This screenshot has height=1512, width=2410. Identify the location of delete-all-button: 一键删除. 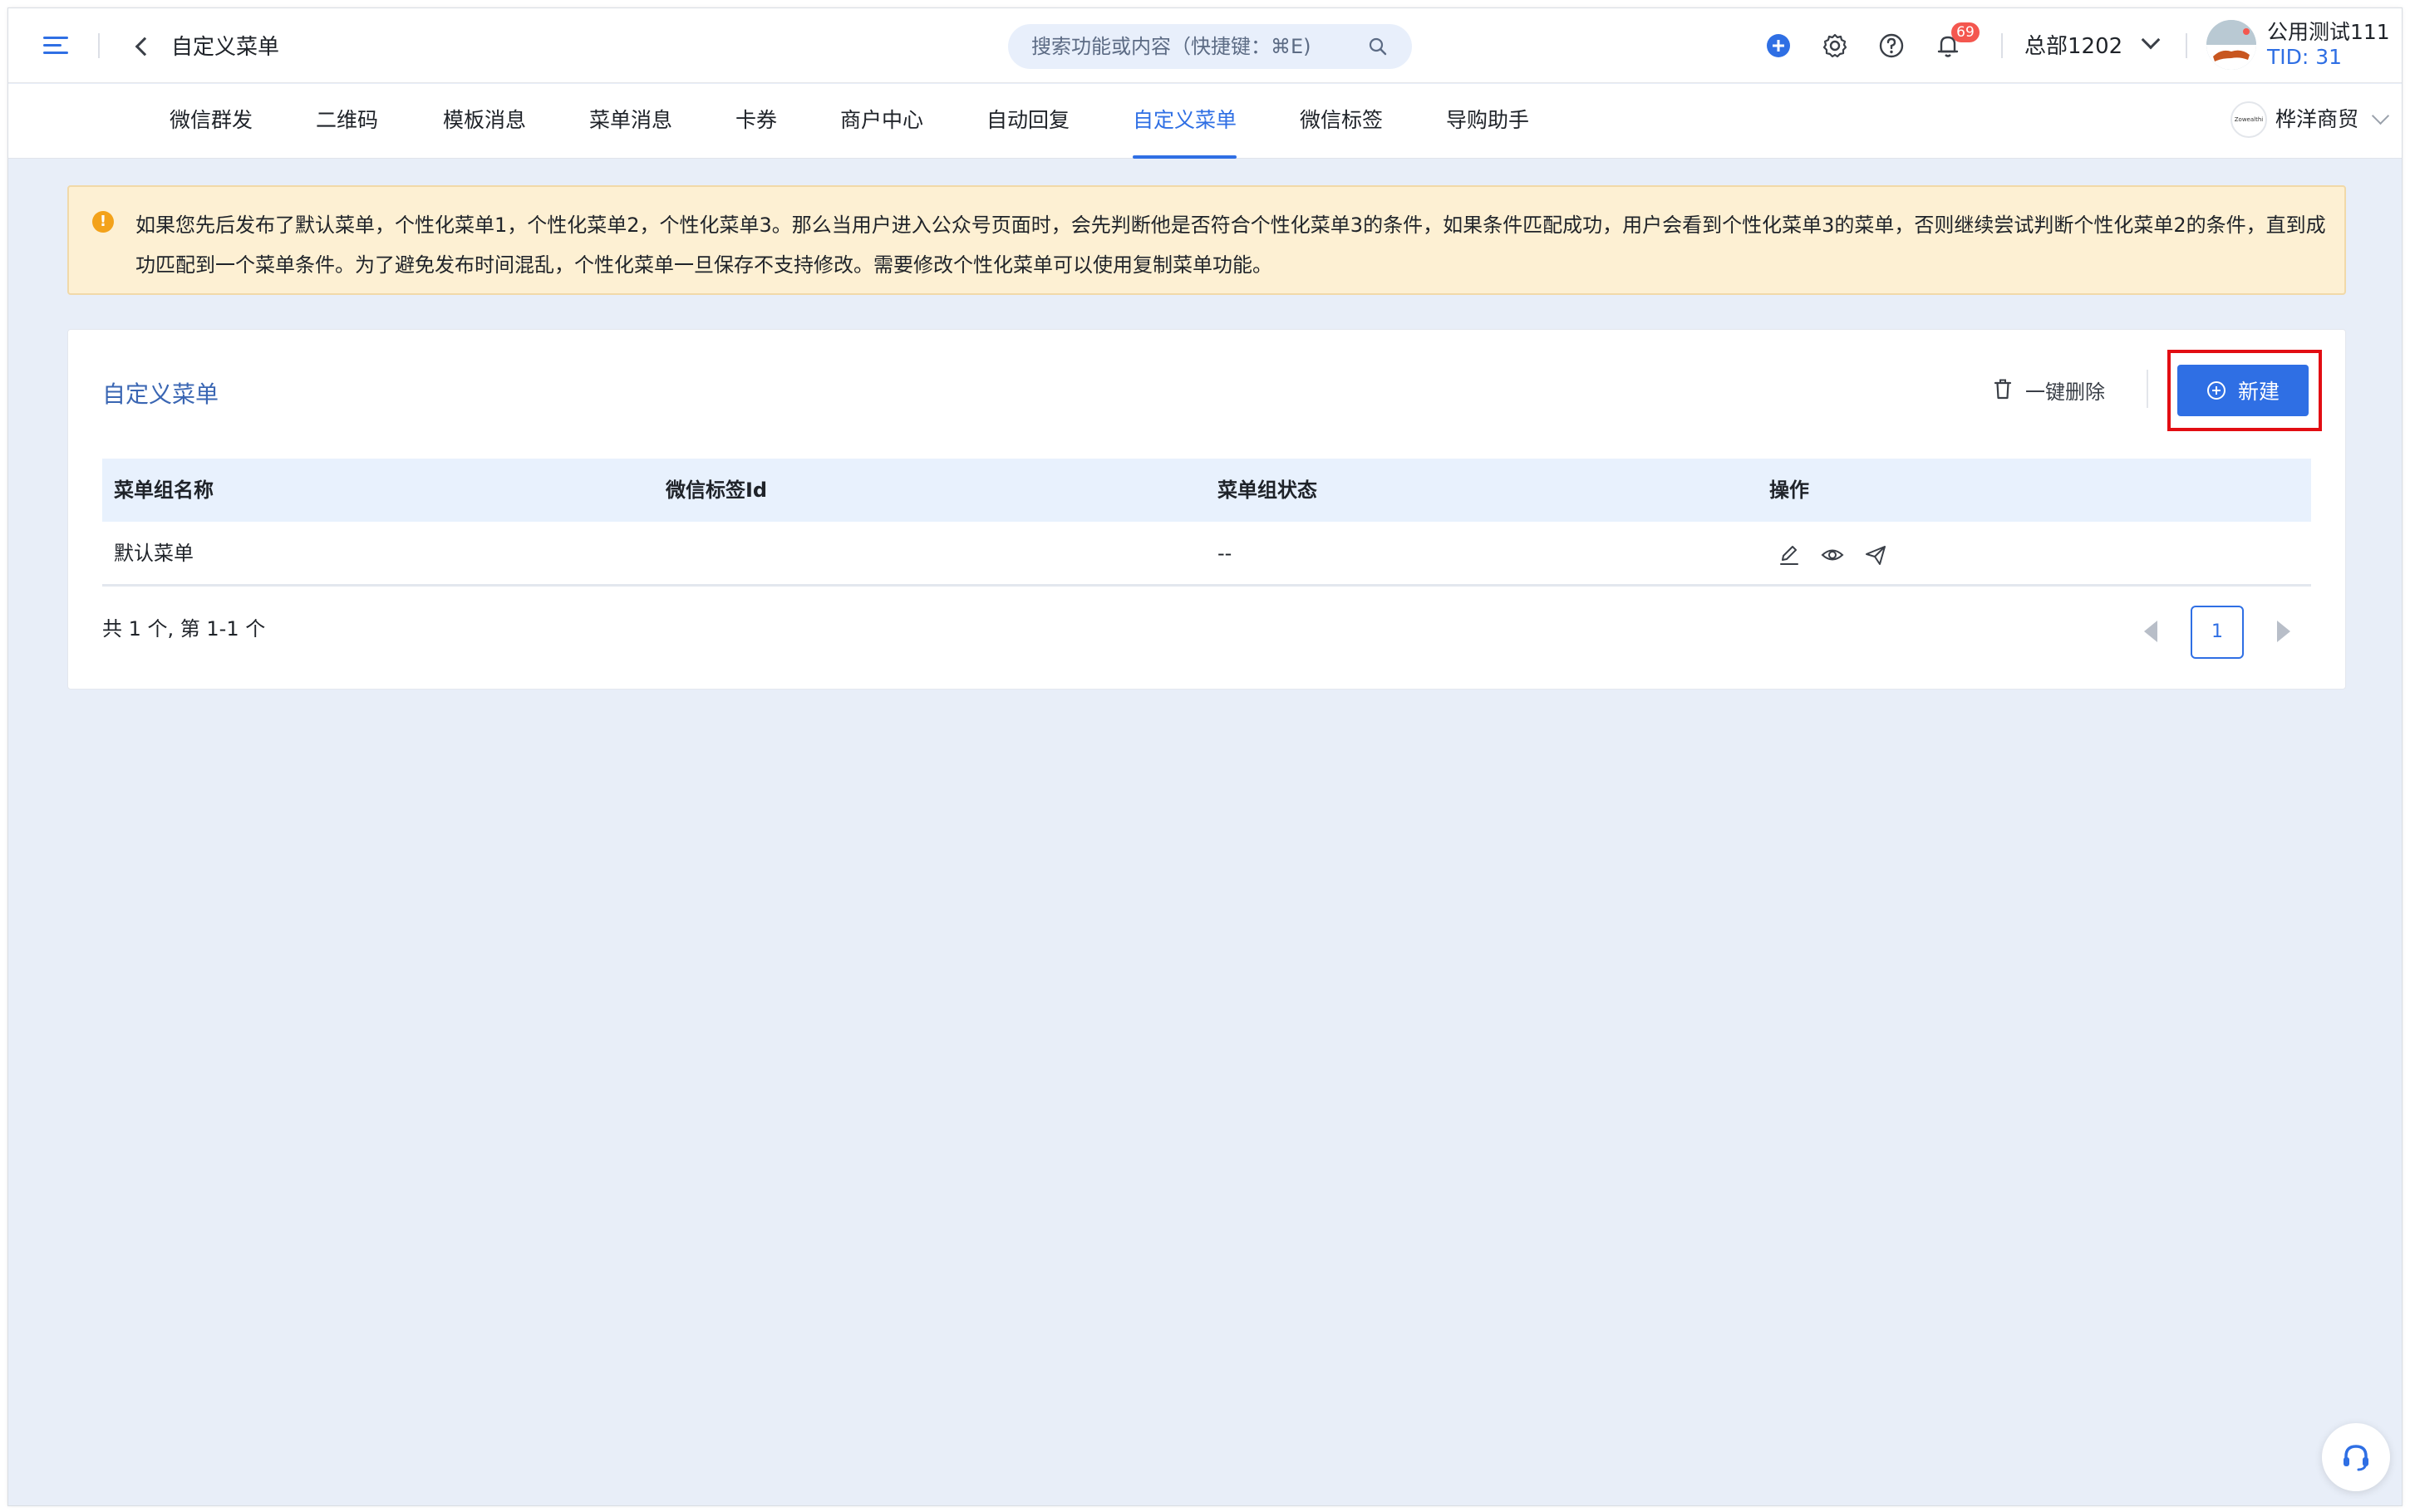
(2049, 390).